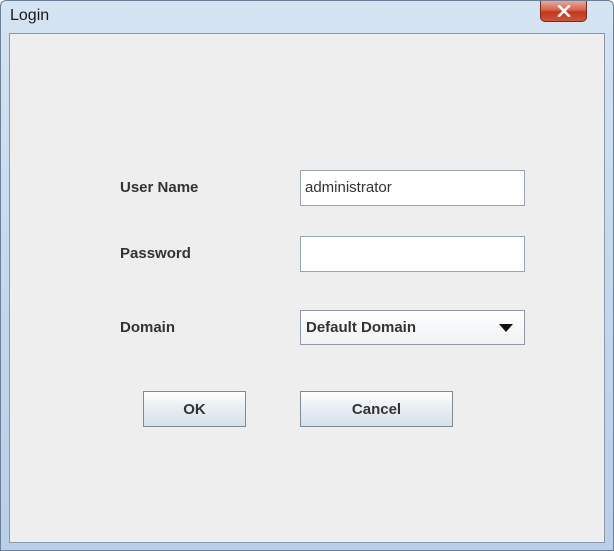 This screenshot has width=614, height=551. I want to click on cancel-button: Cancel, so click(376, 409).